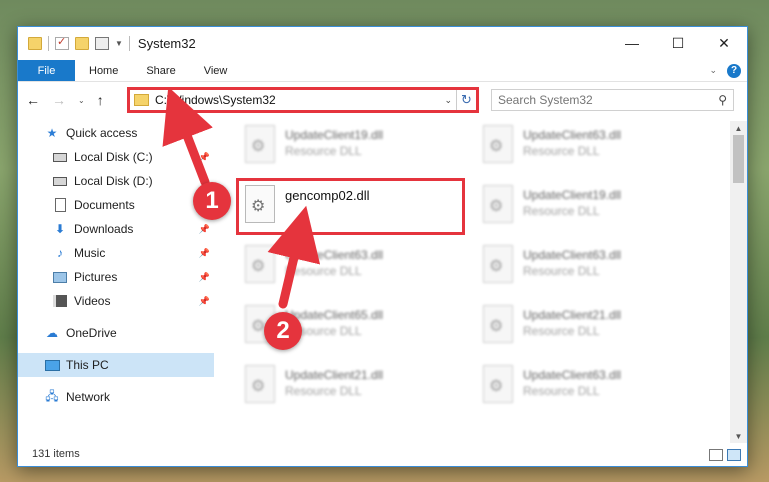 The width and height of the screenshot is (769, 482). Describe the element at coordinates (725, 455) in the screenshot. I see `view-toggle` at that location.